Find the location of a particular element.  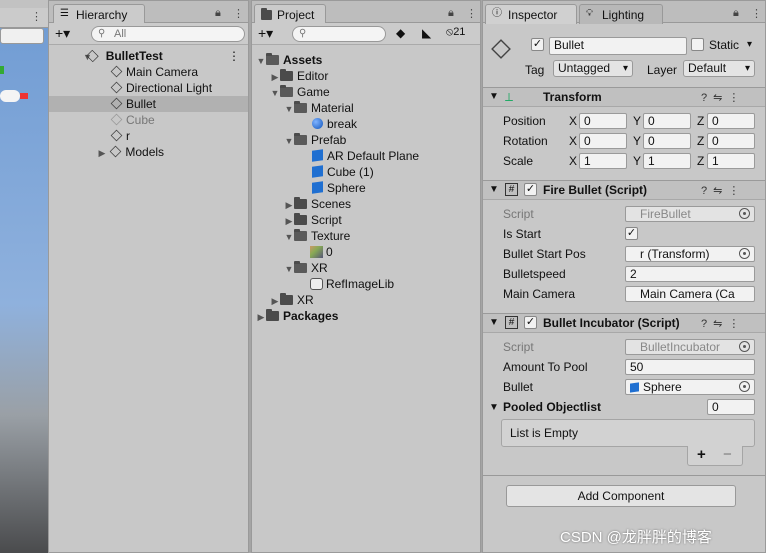

position-x-field: 0 is located at coordinates (603, 121).